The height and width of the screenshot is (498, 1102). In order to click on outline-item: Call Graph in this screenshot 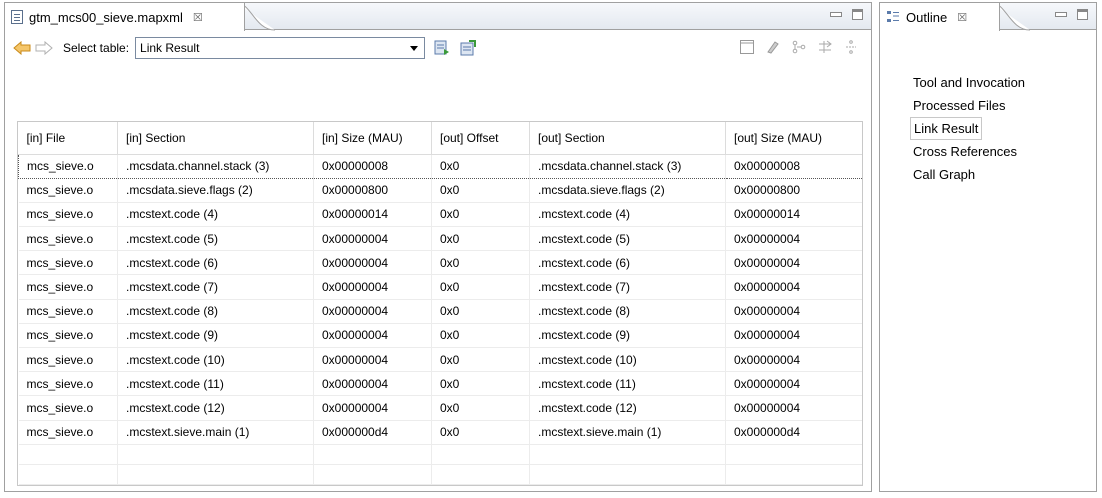, I will do `click(969, 174)`.